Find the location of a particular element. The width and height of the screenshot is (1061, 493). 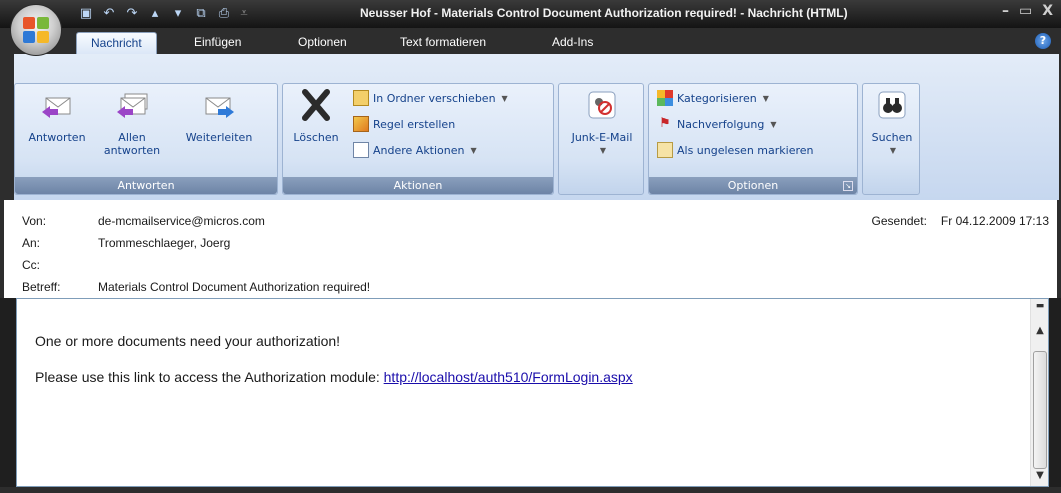

mark-unread-button: Als ungelesen markieren is located at coordinates (735, 150).